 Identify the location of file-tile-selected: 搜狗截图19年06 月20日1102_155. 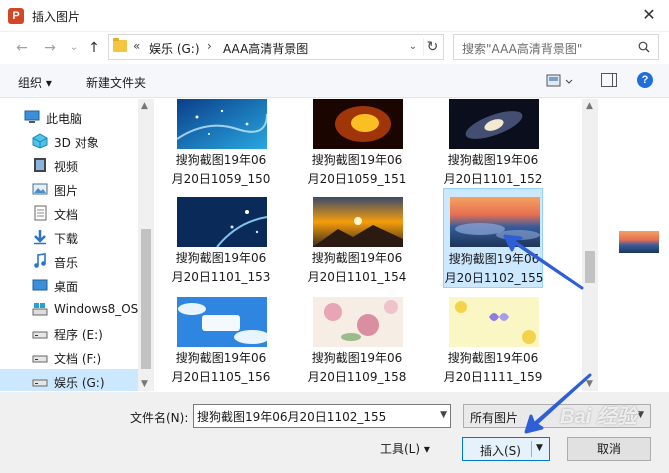
(493, 238).